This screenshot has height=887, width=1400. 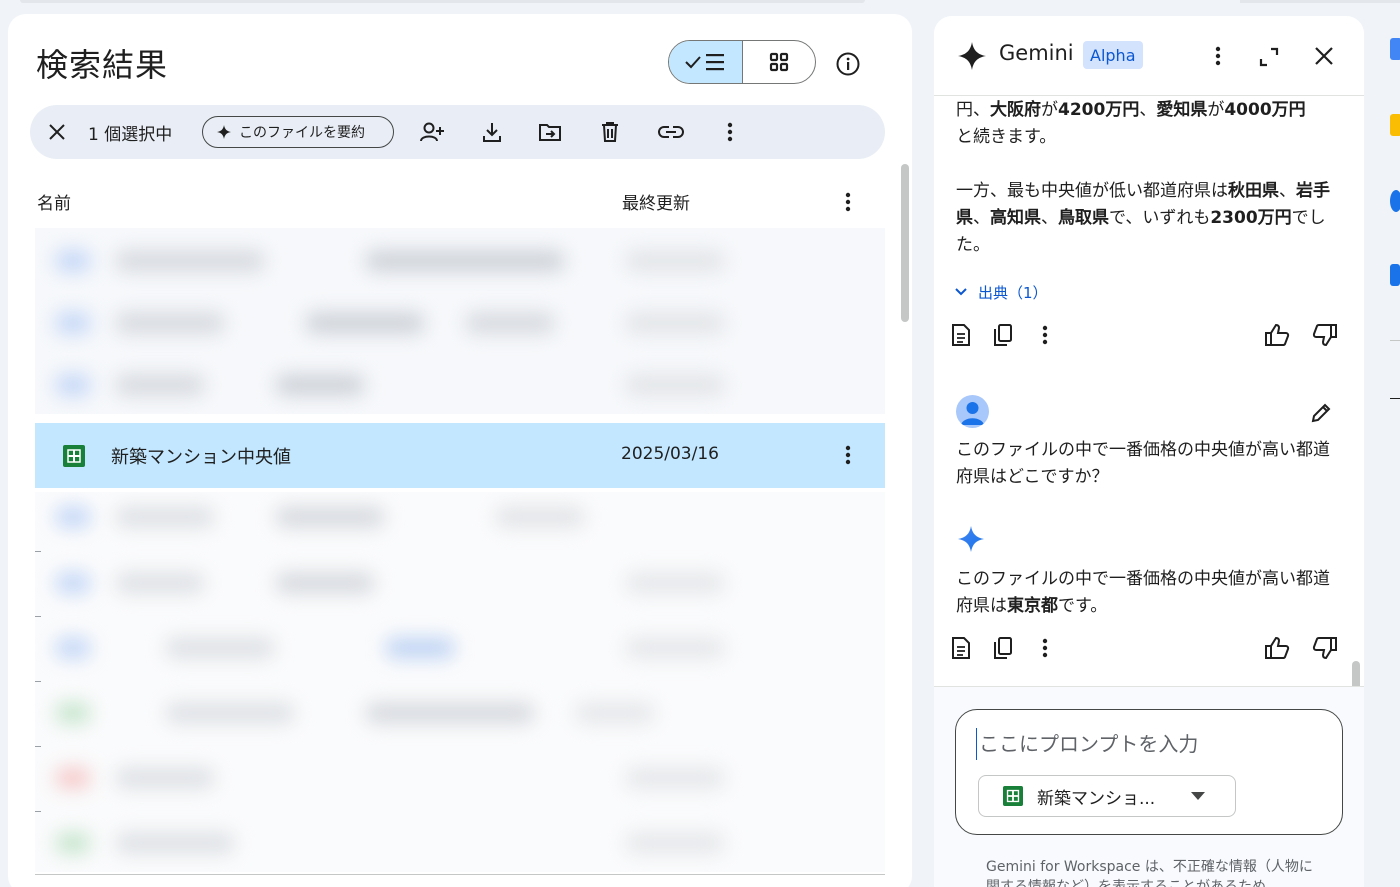 I want to click on contacts-app-icon, so click(x=1395, y=275).